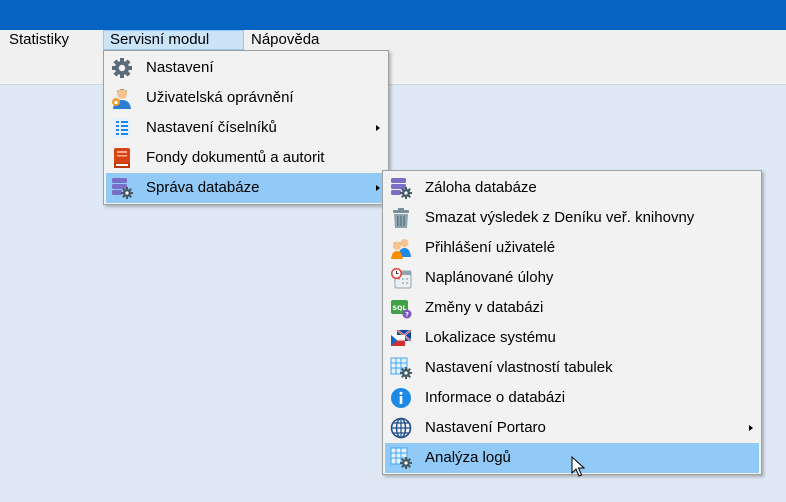  What do you see at coordinates (235, 157) in the screenshot?
I see `menu-item-label: Fondy dokumentů a autorit` at bounding box center [235, 157].